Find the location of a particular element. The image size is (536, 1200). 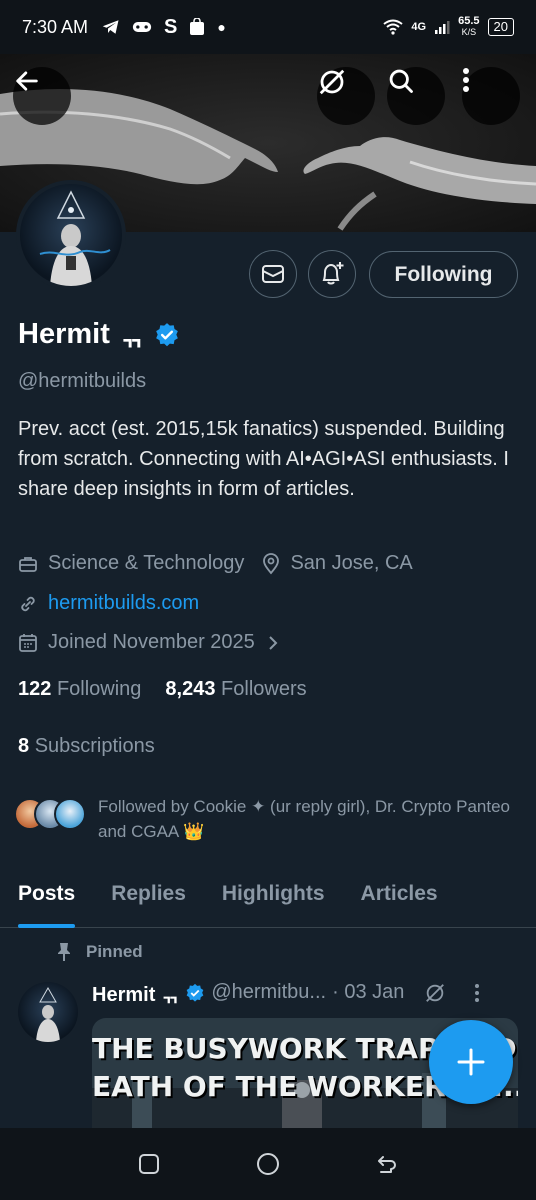

tab-label: Articles is located at coordinates (399, 893).